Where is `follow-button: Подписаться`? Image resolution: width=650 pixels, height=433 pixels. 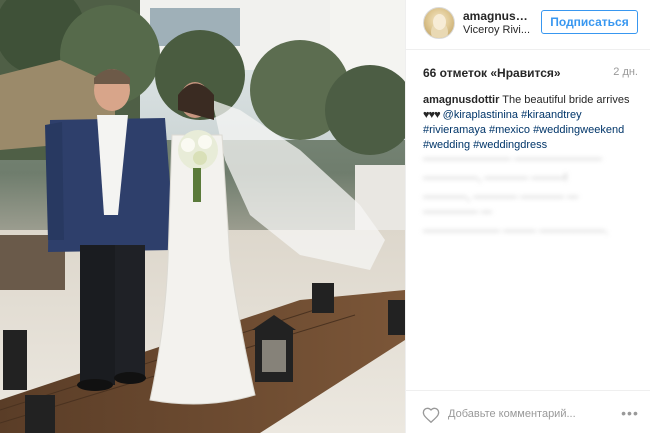
follow-button: Подписаться is located at coordinates (589, 22).